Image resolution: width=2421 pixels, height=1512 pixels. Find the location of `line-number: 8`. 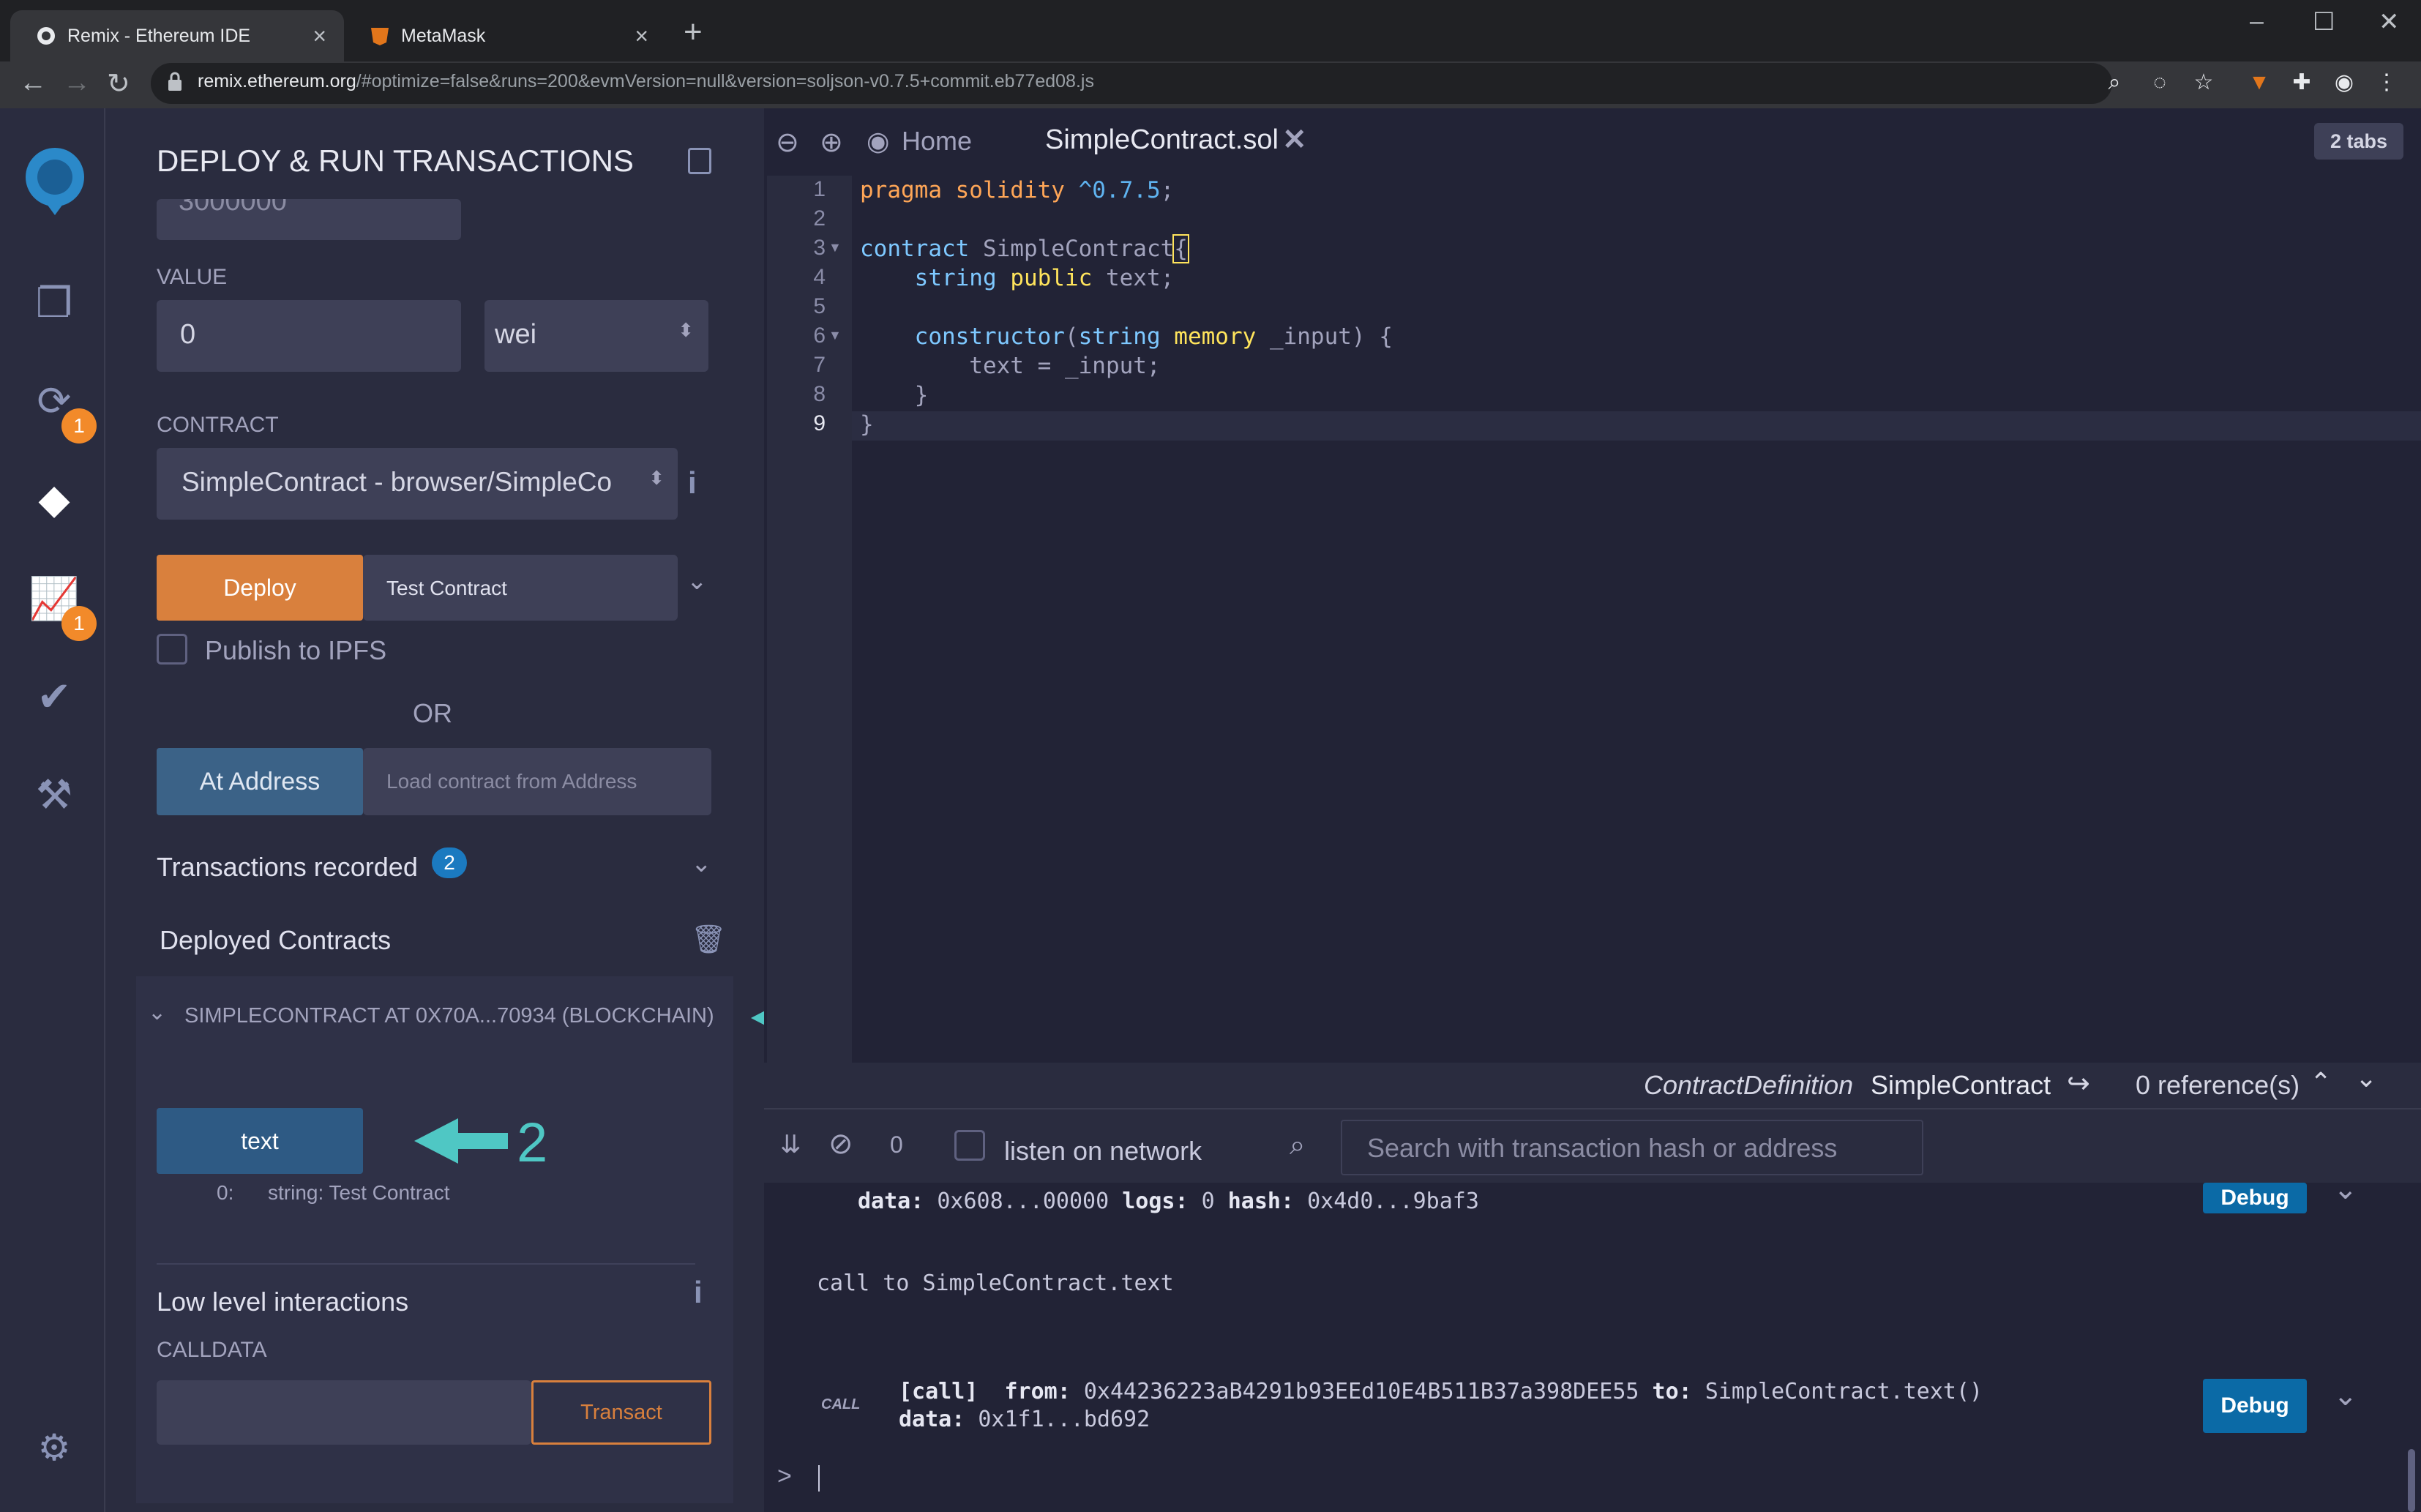

line-number: 8 is located at coordinates (819, 394).